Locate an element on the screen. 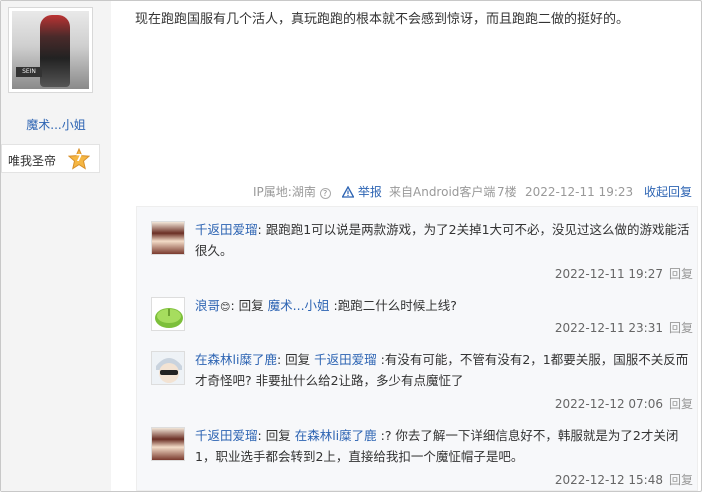 This screenshot has height=492, width=702. collapse-replies-link: 收起回复 is located at coordinates (668, 192).